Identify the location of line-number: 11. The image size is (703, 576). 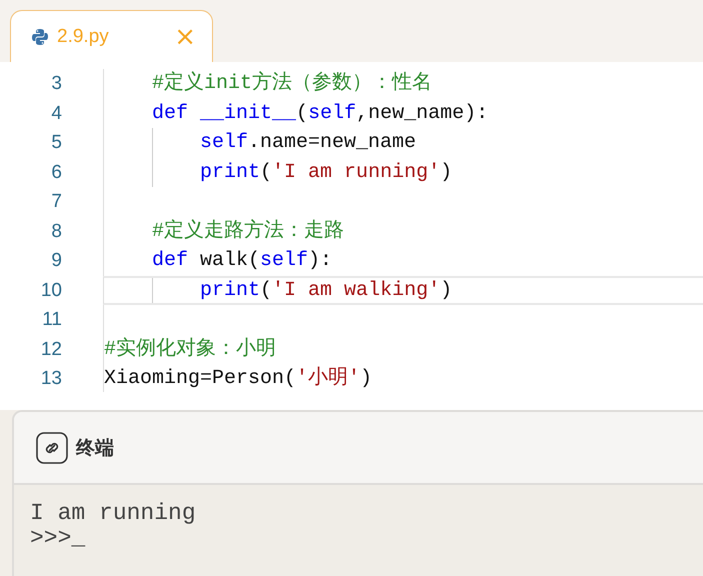
(51, 320).